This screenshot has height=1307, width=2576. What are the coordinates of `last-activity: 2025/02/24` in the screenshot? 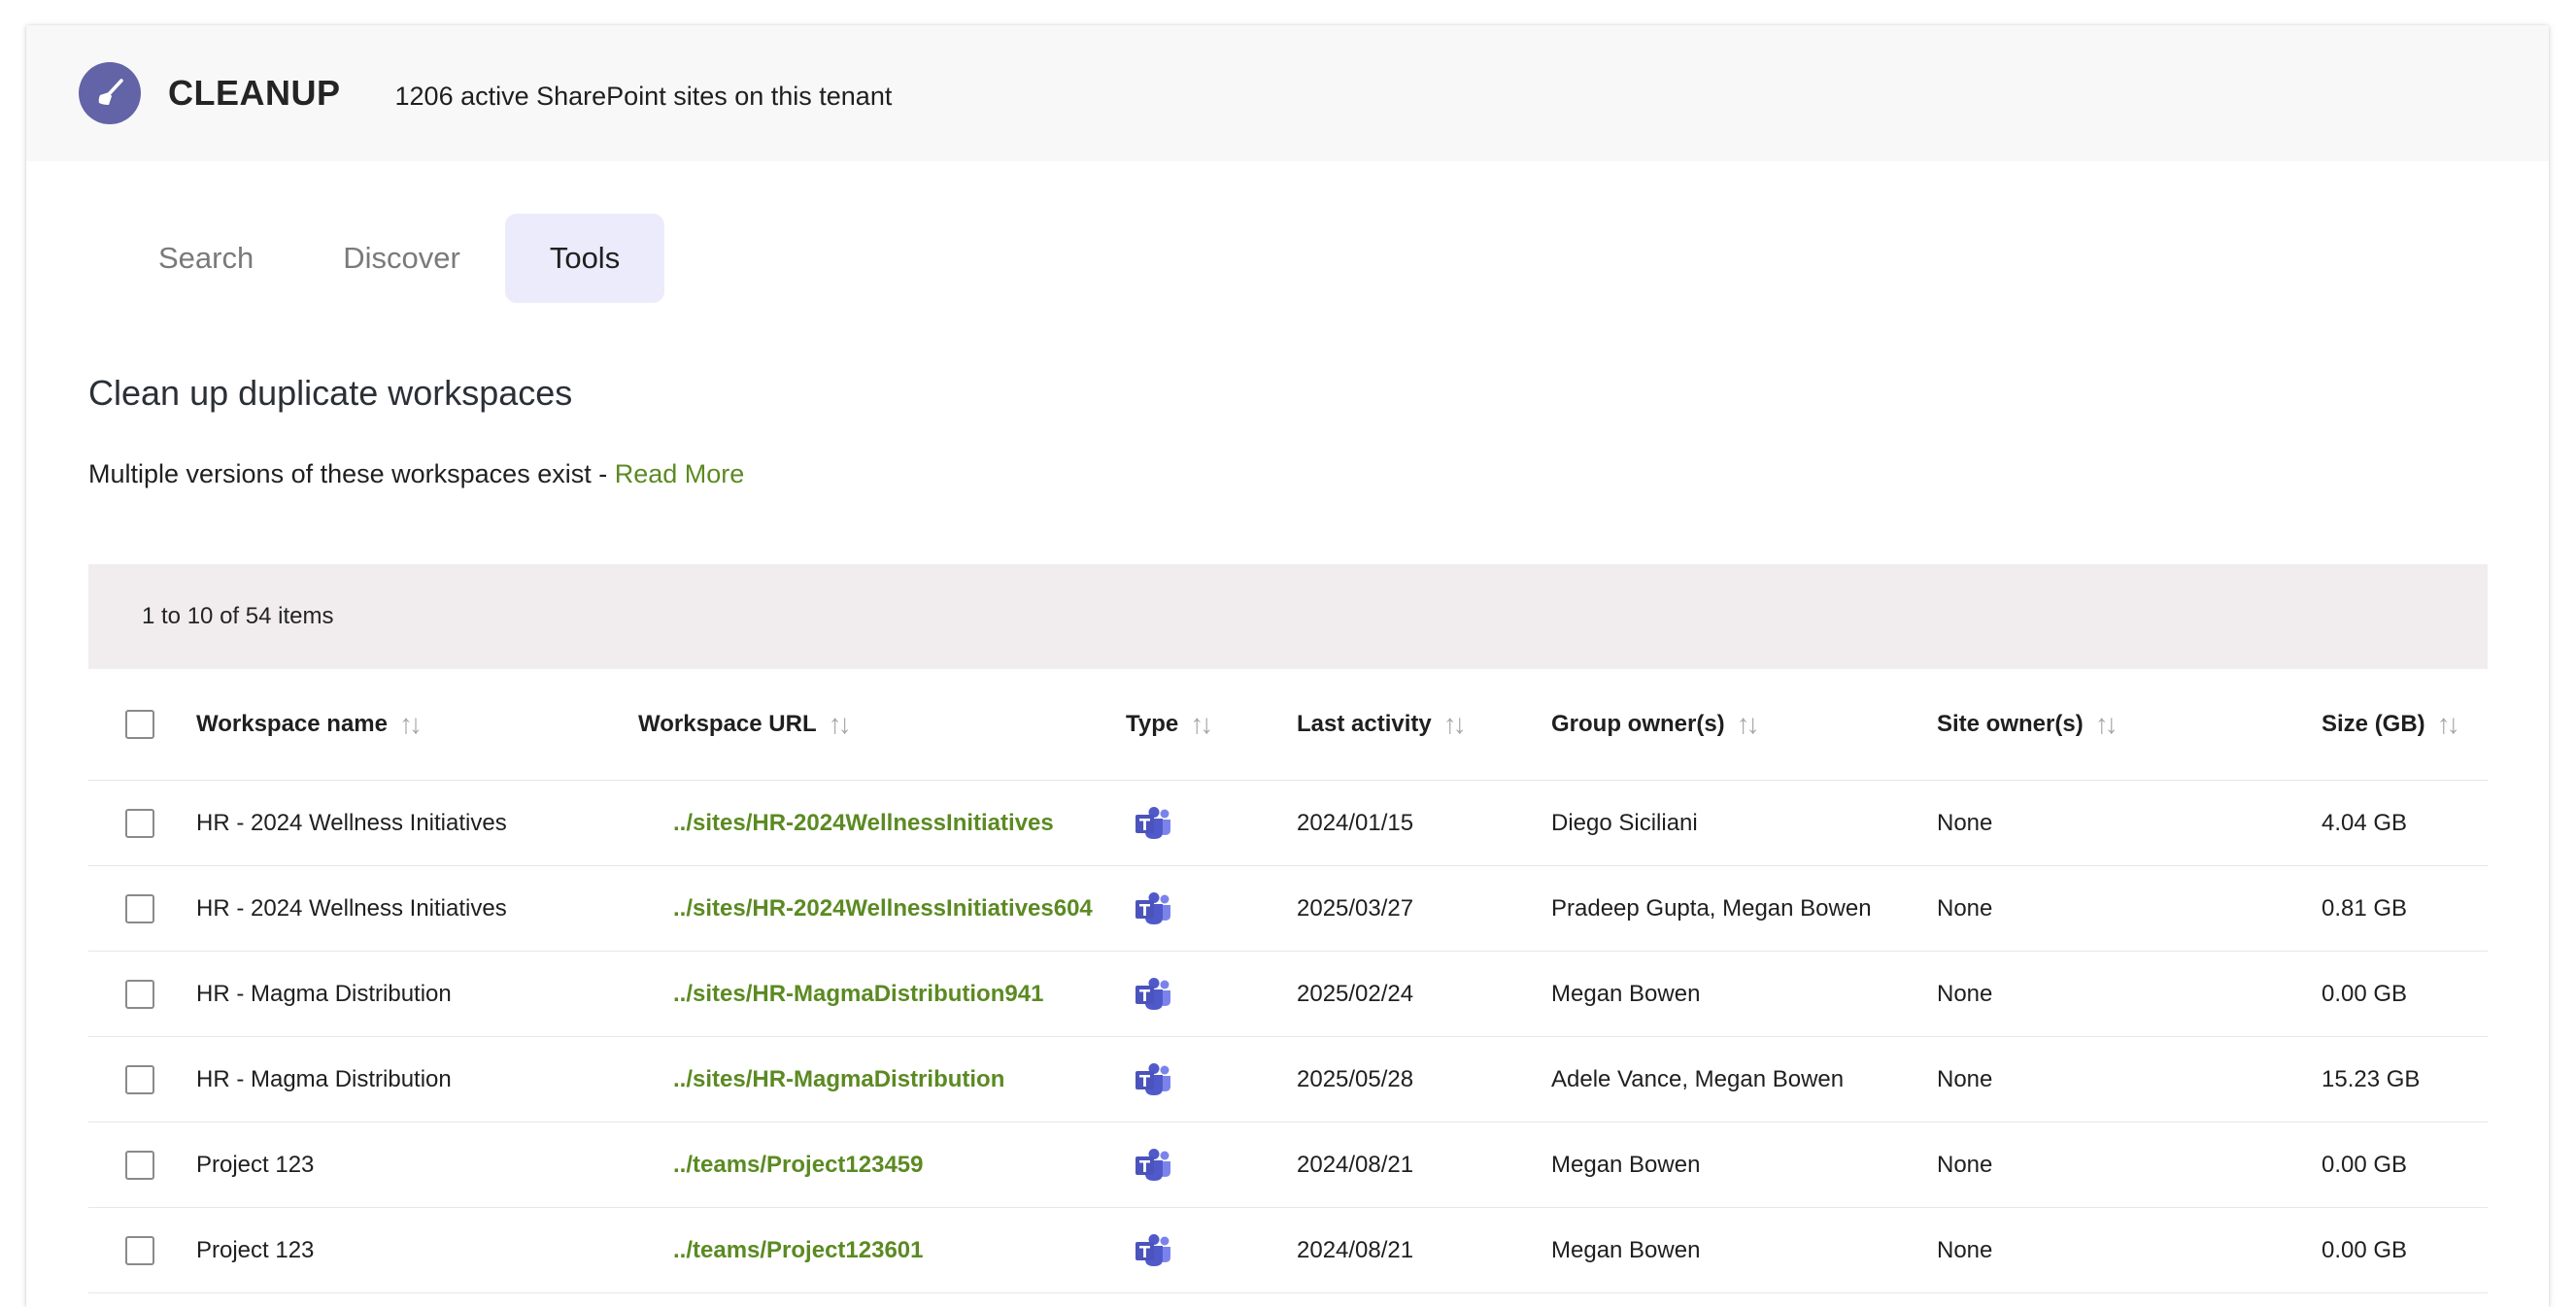 It's located at (1355, 993).